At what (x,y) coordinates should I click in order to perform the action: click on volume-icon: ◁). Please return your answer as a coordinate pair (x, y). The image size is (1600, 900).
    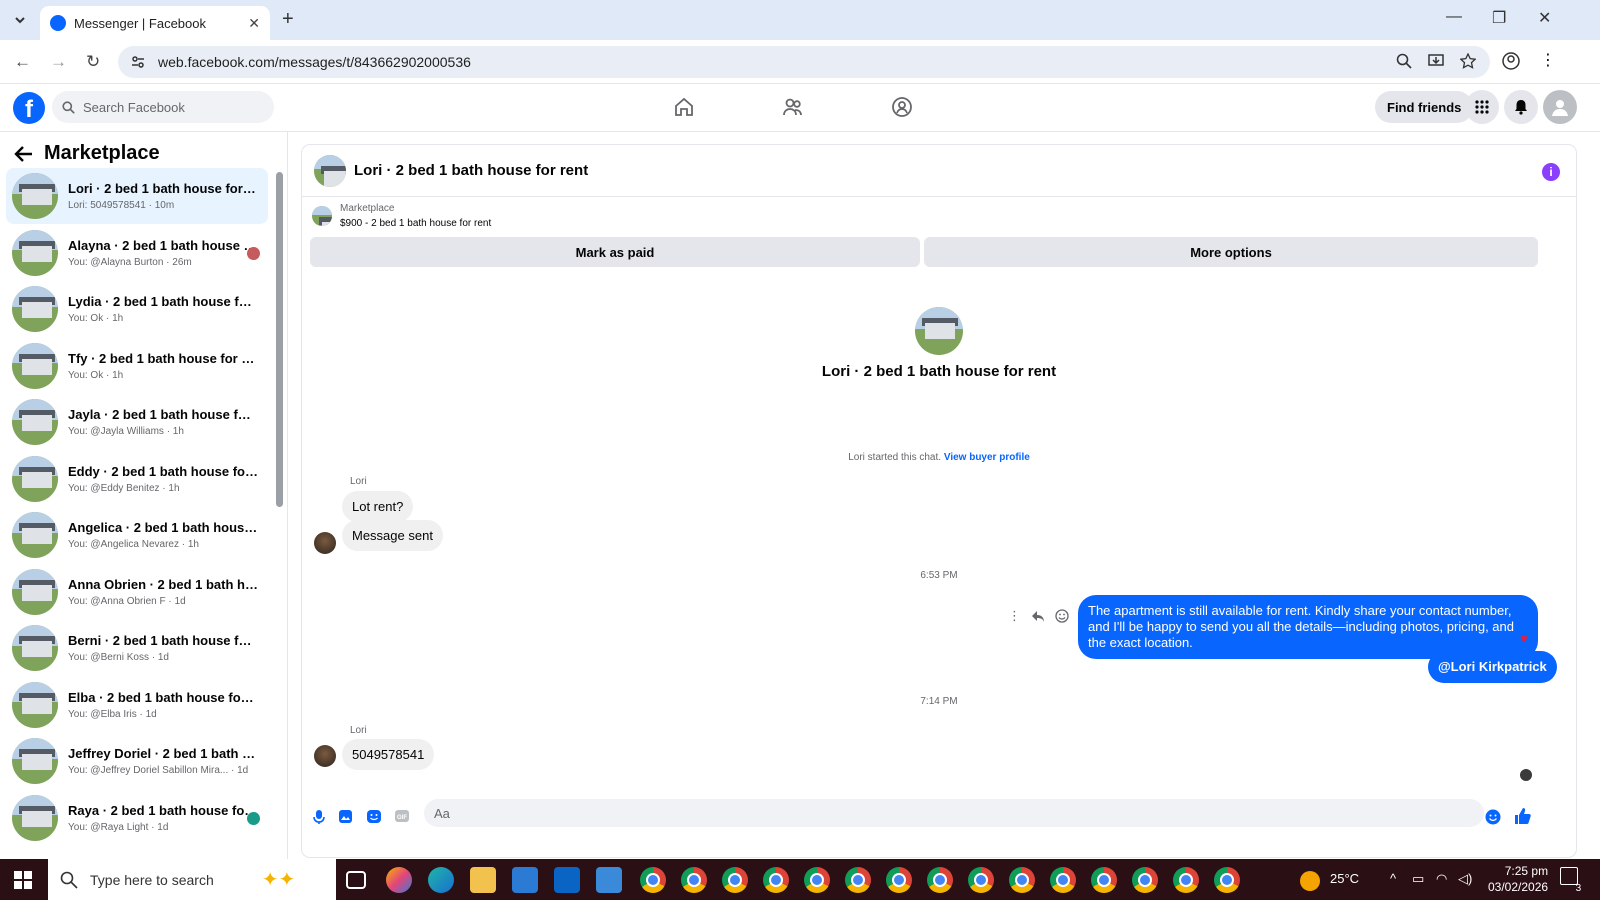
    Looking at the image, I should click on (1465, 879).